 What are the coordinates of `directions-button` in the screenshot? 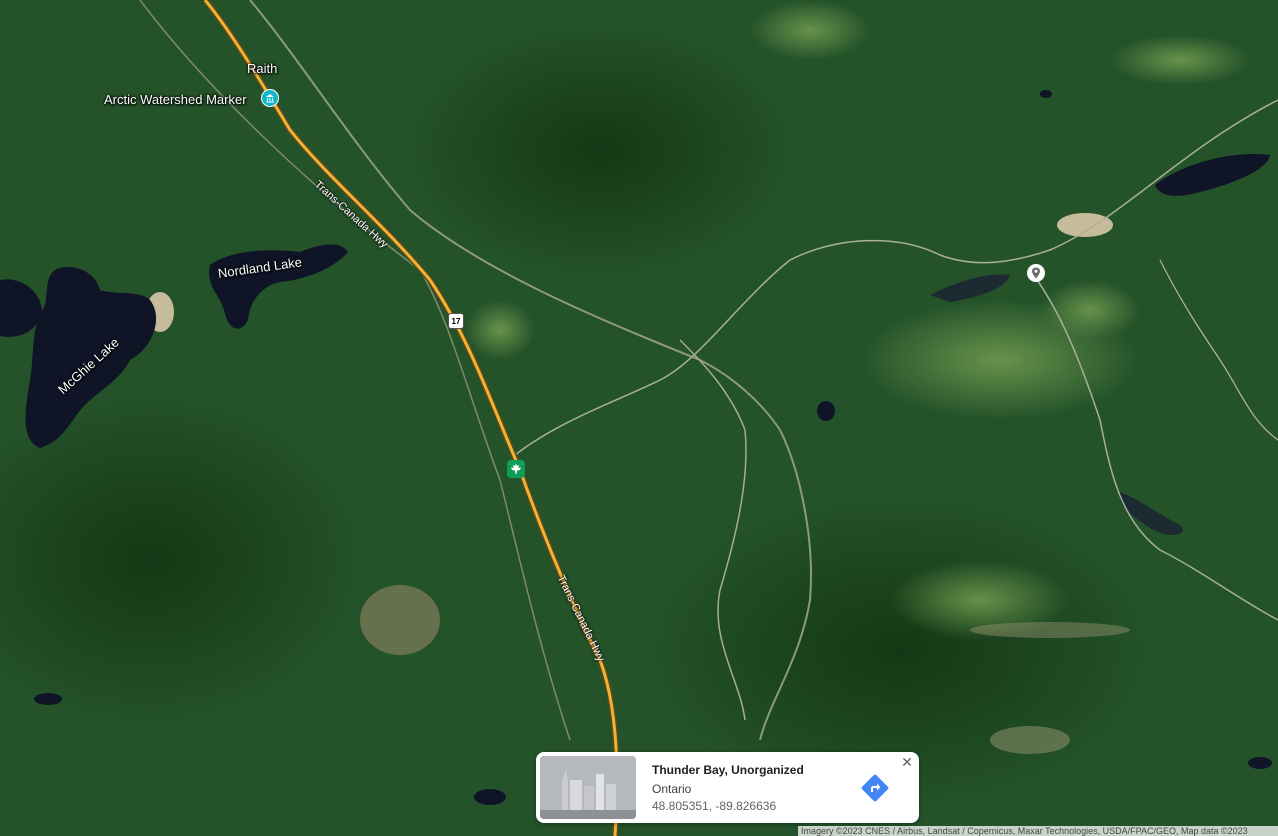 It's located at (875, 788).